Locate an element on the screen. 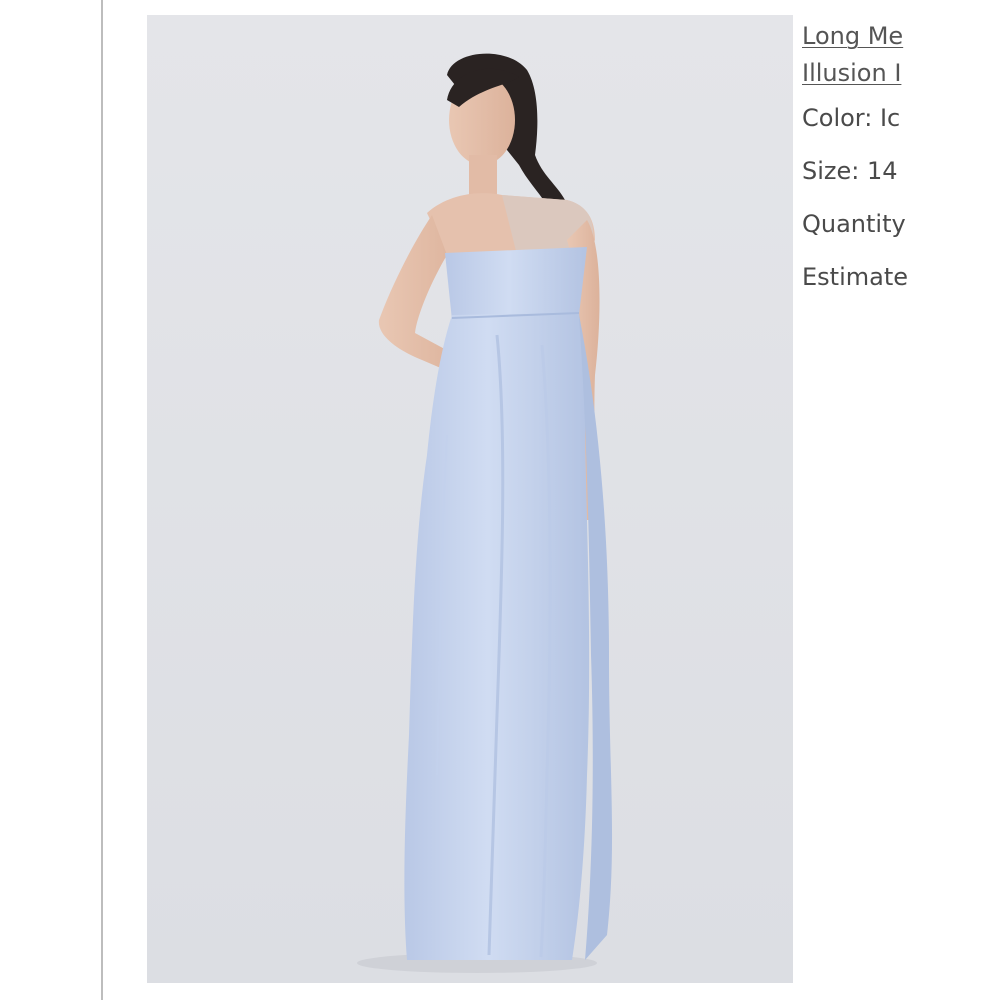  product-title-link-line2: Illusion I is located at coordinates (852, 73).